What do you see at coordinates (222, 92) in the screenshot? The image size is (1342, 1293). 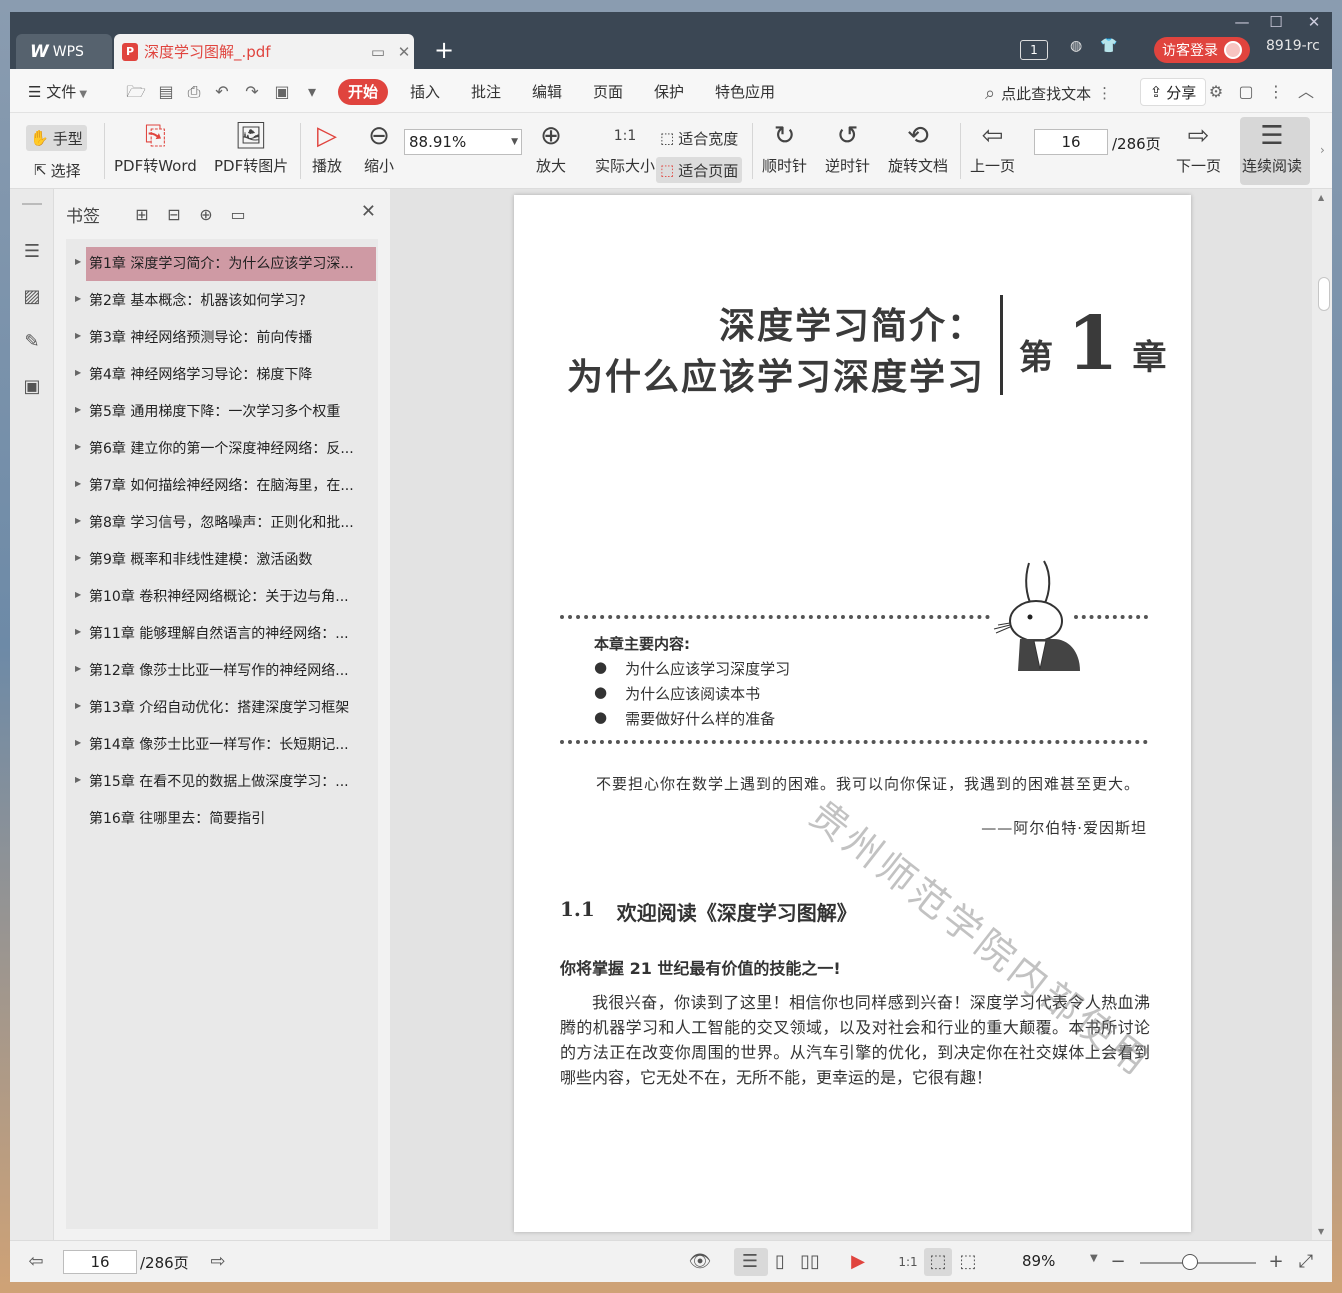 I see `undo-icon: ↶` at bounding box center [222, 92].